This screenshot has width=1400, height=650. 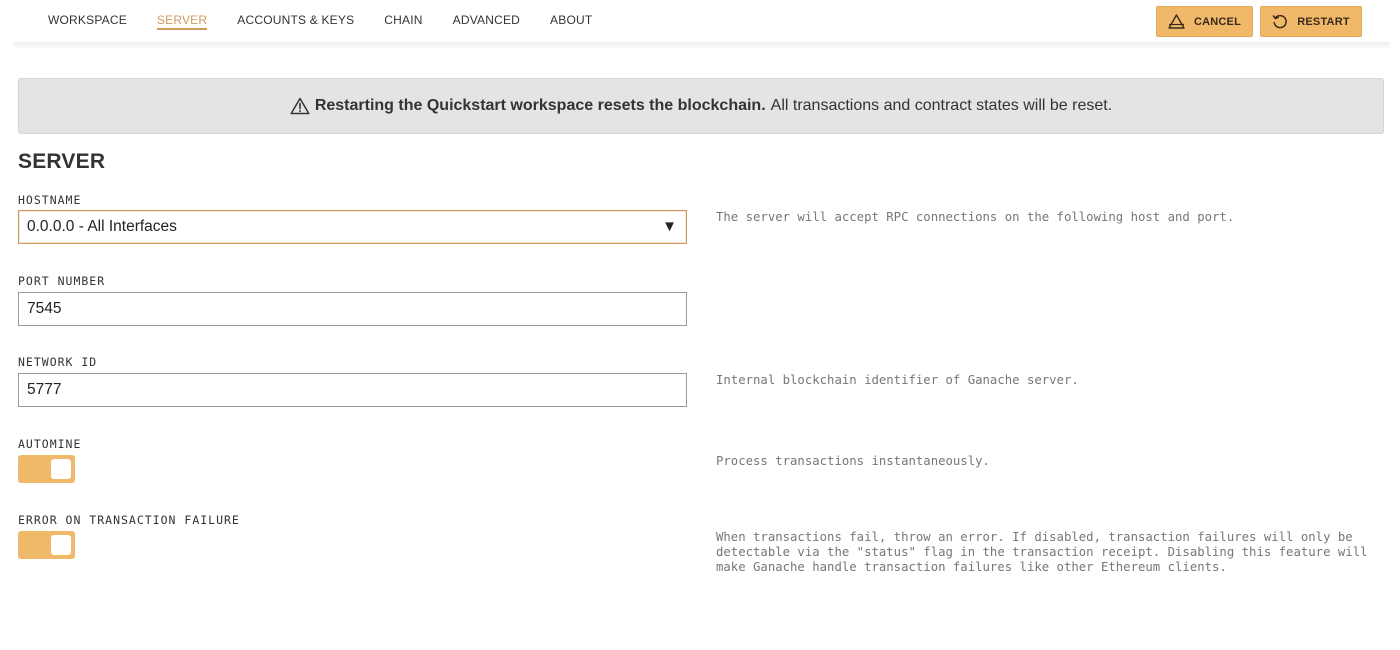 I want to click on tab-advanced: ADVANCED, so click(x=486, y=21).